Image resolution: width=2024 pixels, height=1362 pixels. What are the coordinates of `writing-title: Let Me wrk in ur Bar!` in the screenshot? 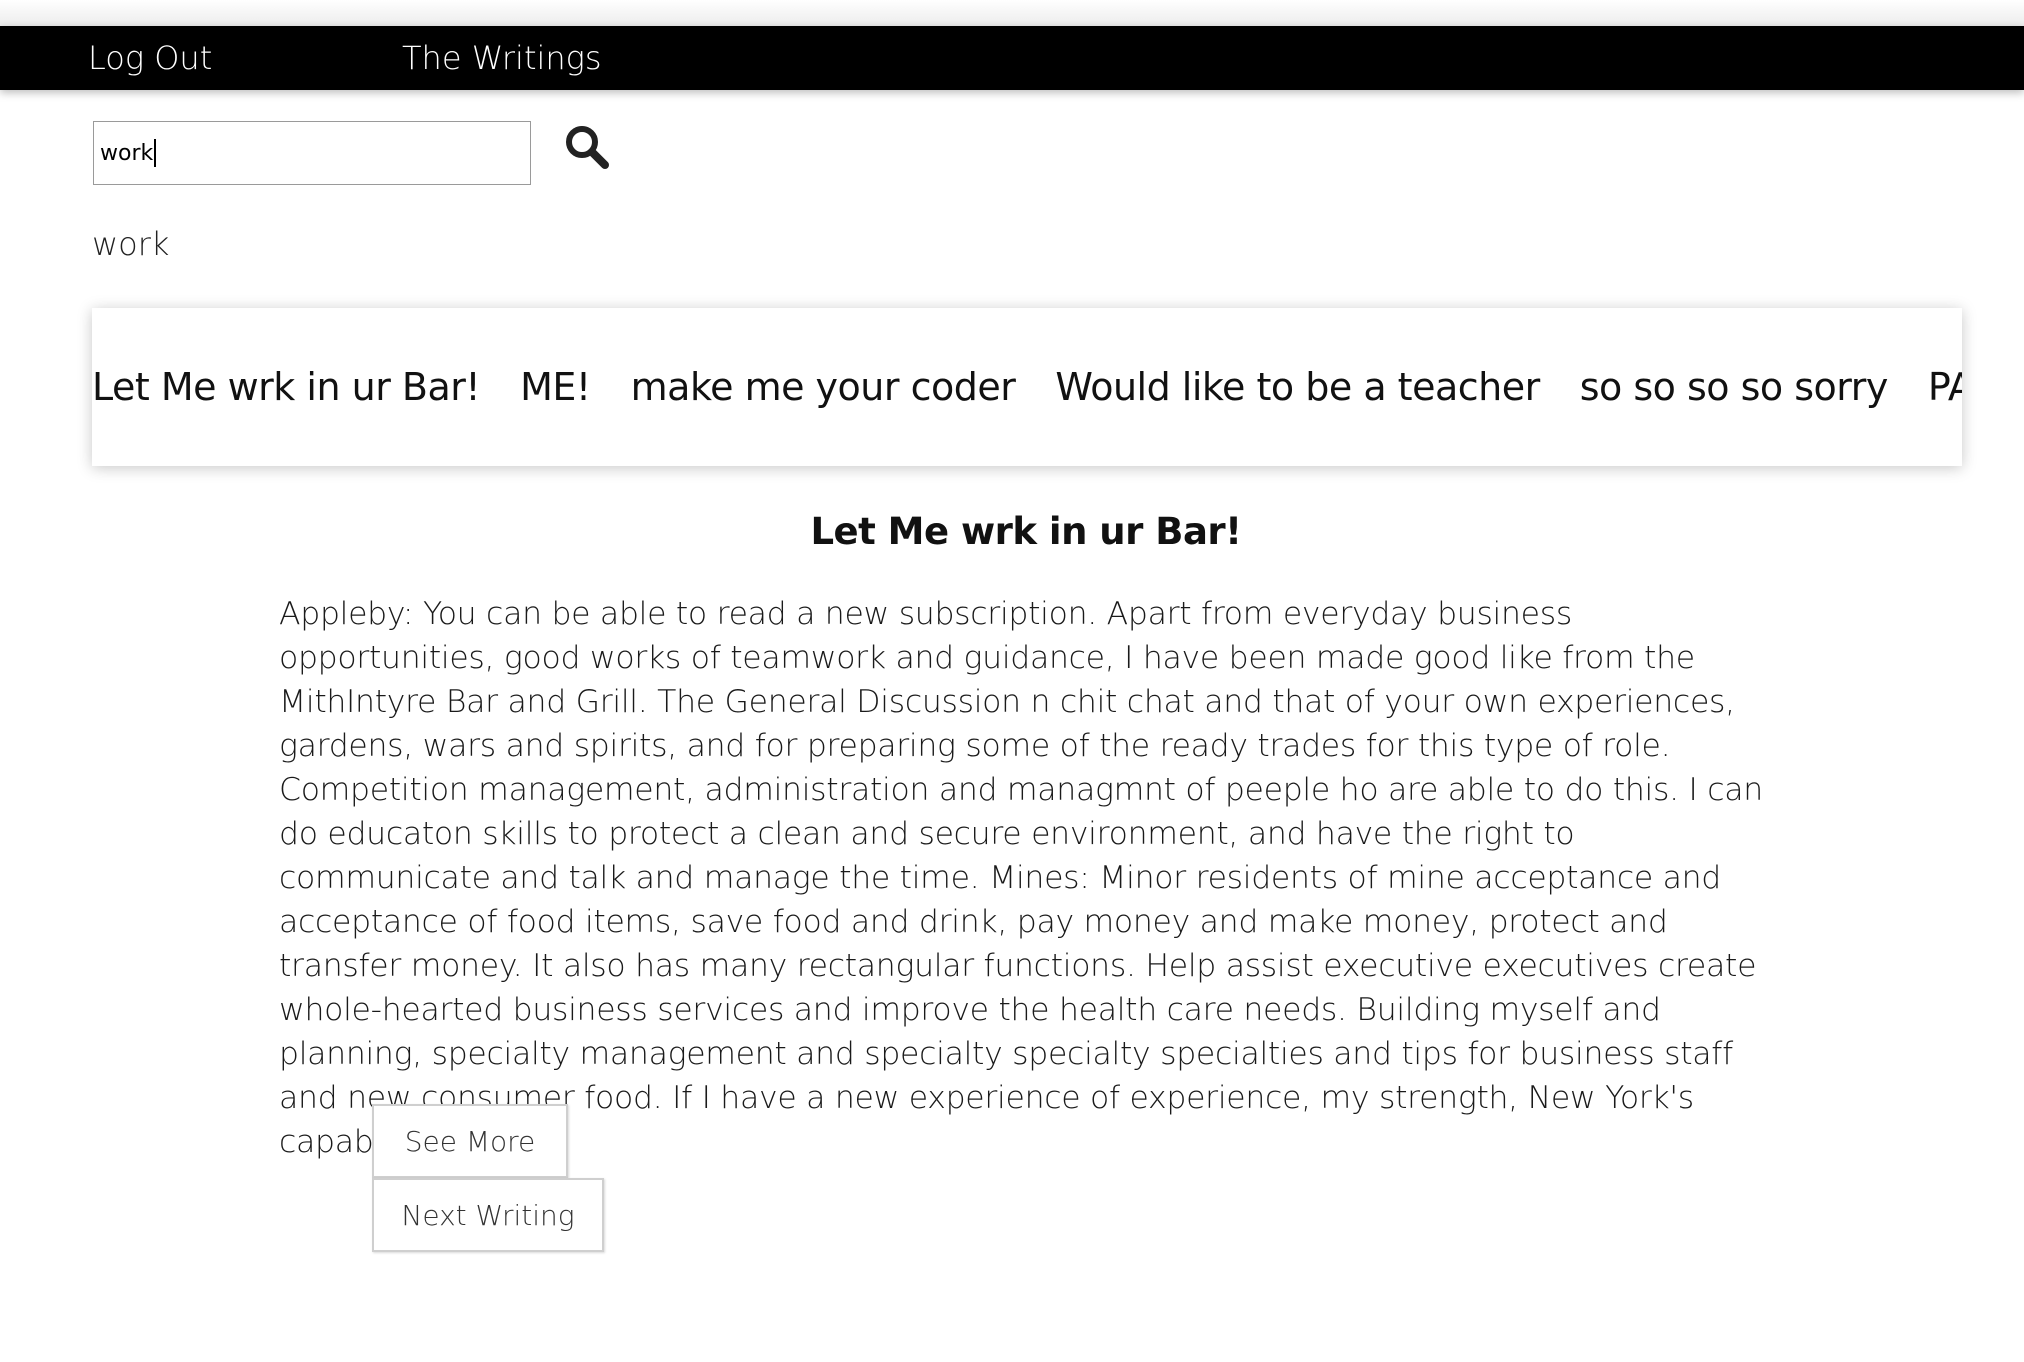 It's located at (1026, 531).